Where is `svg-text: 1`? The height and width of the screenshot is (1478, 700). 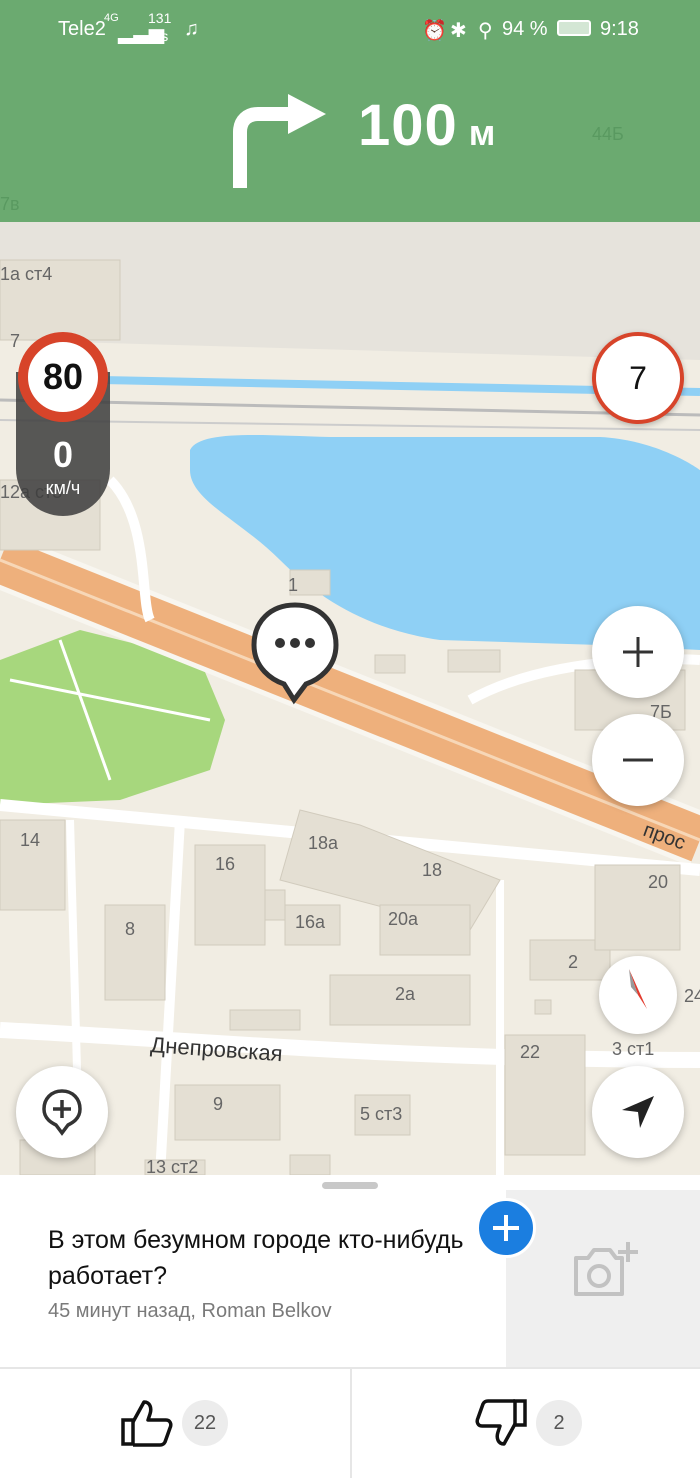 svg-text: 1 is located at coordinates (293, 585).